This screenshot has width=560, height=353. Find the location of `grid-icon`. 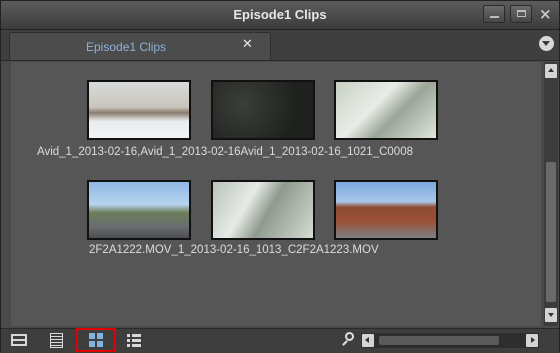

grid-icon is located at coordinates (96, 340).